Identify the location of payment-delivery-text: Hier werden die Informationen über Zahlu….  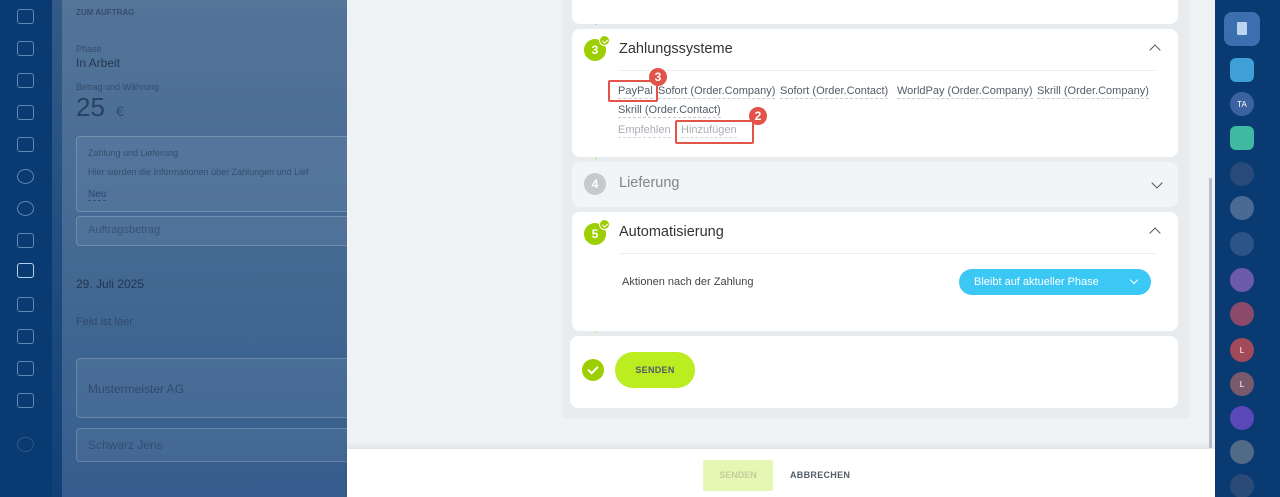
(198, 172).